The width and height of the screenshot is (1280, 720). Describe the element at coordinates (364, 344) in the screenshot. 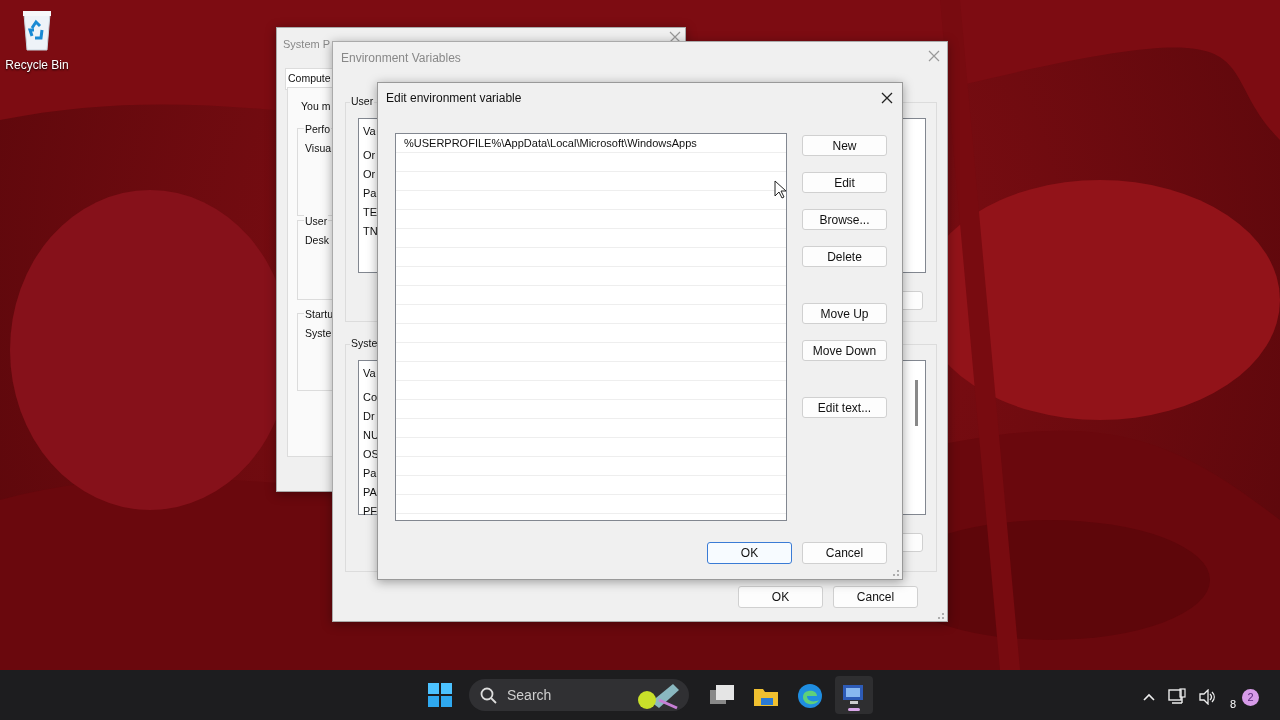

I see `group-label: Syste` at that location.